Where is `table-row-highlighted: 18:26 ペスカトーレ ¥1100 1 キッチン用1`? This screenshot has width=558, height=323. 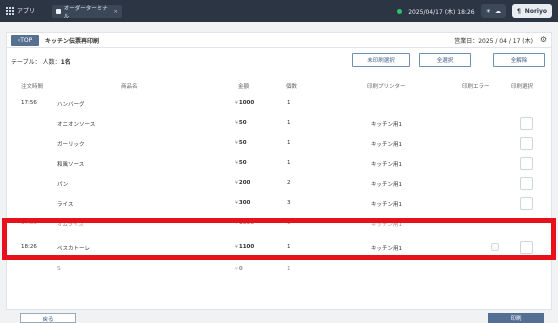 table-row-highlighted: 18:26 ペスカトーレ ¥1100 1 キッチン用1 is located at coordinates (279, 248).